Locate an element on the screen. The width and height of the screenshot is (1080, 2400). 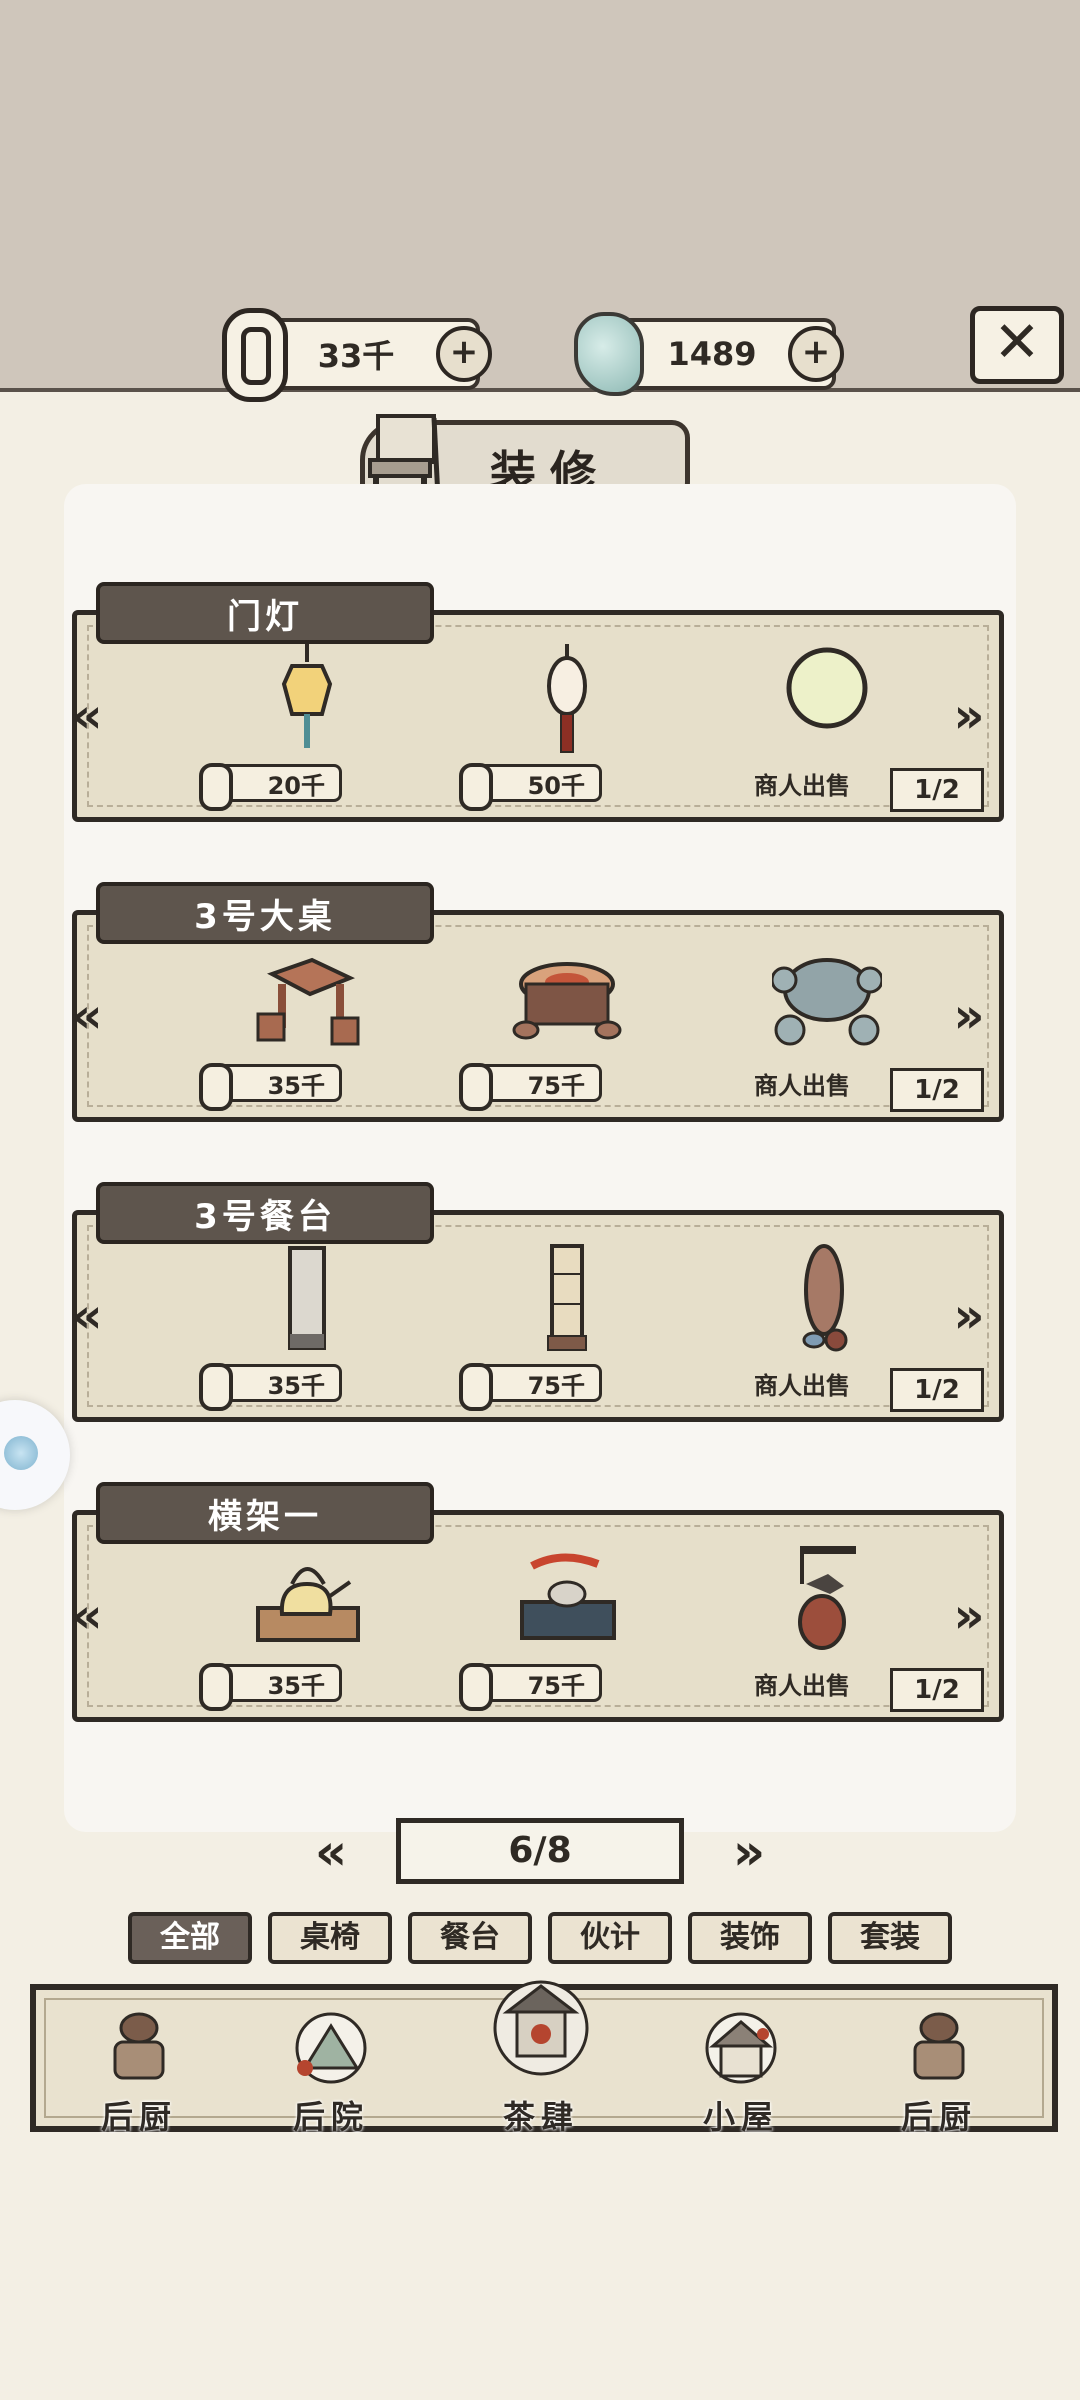
paper-lantern-icon is located at coordinates (567, 698).